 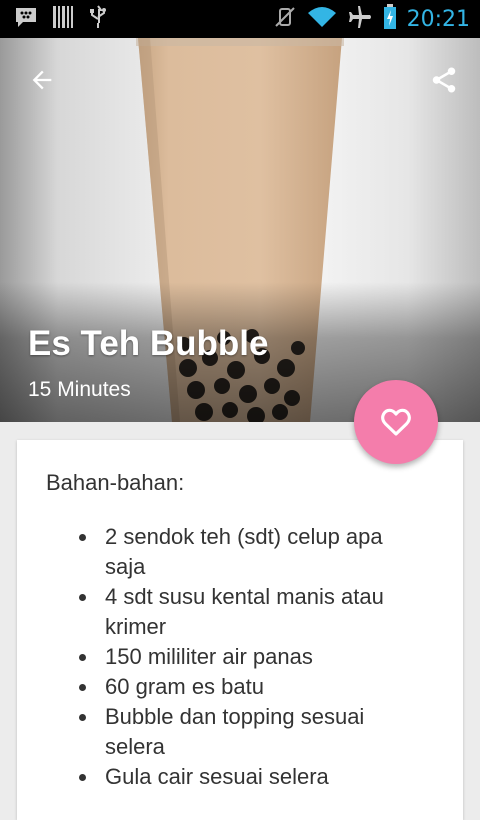 I want to click on status-time: 20:21, so click(x=438, y=19).